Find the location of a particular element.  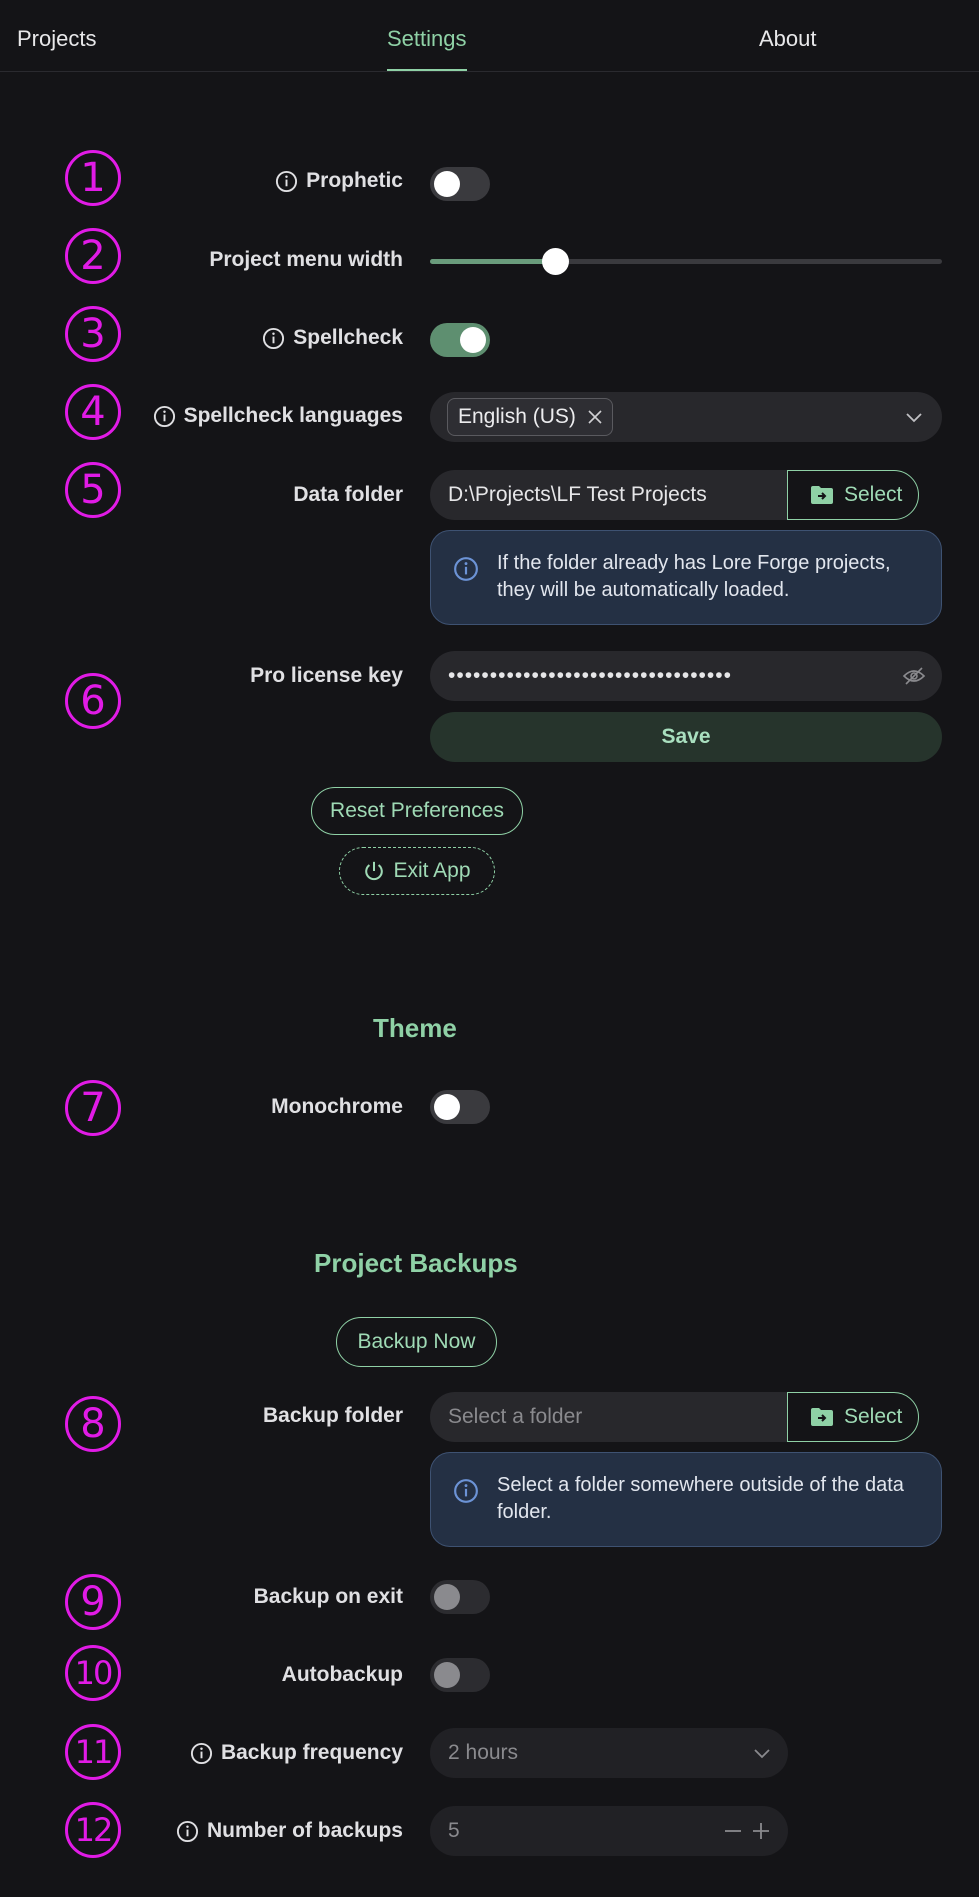

backup-now-button: Backup Now is located at coordinates (416, 1342).